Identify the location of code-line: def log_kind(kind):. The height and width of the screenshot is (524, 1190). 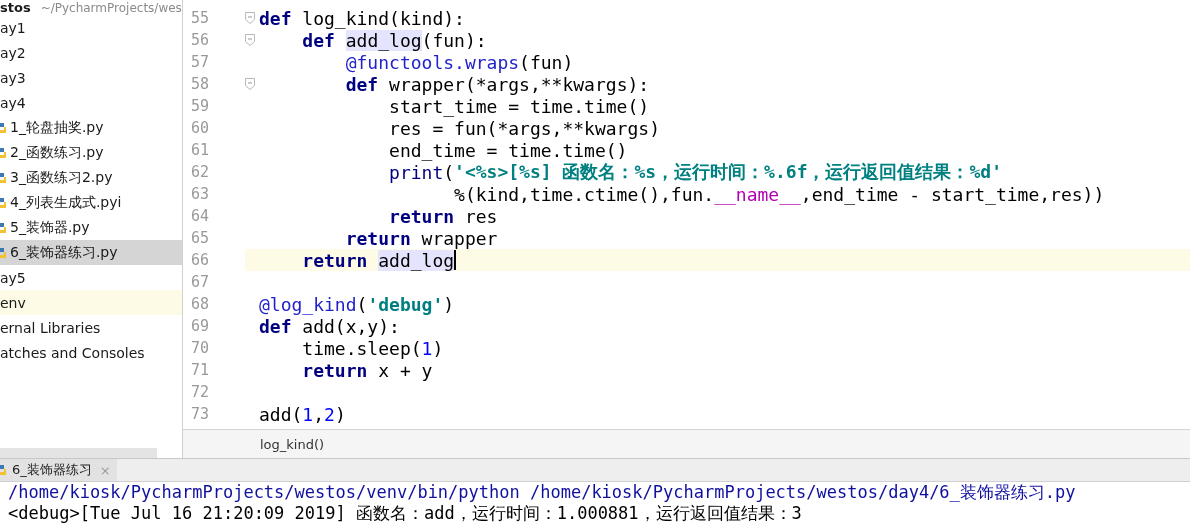
(362, 18).